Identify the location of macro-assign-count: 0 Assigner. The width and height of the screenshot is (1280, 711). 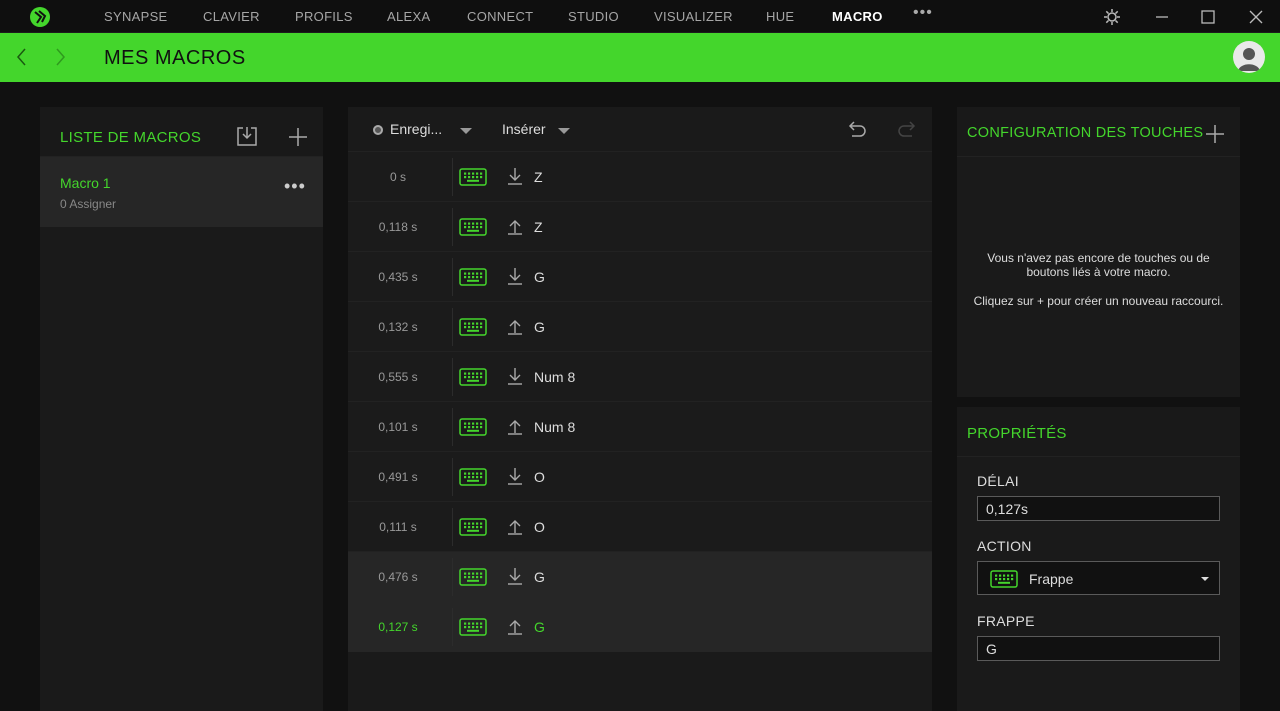
(88, 204).